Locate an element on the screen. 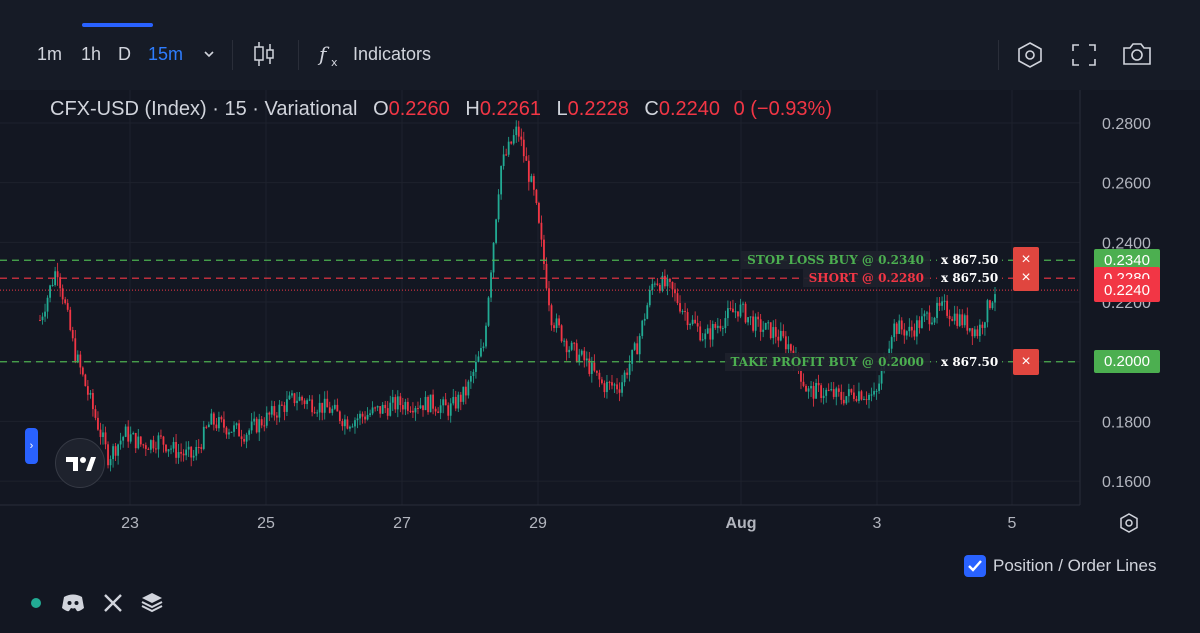  close-value: 0.2240 is located at coordinates (689, 109).